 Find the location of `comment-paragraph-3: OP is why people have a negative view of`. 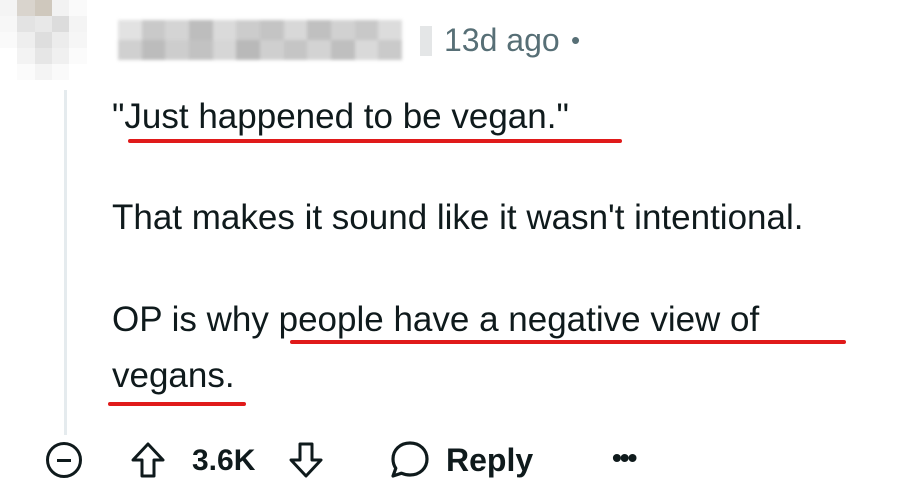

comment-paragraph-3: OP is why people have a negative view of is located at coordinates (436, 319).